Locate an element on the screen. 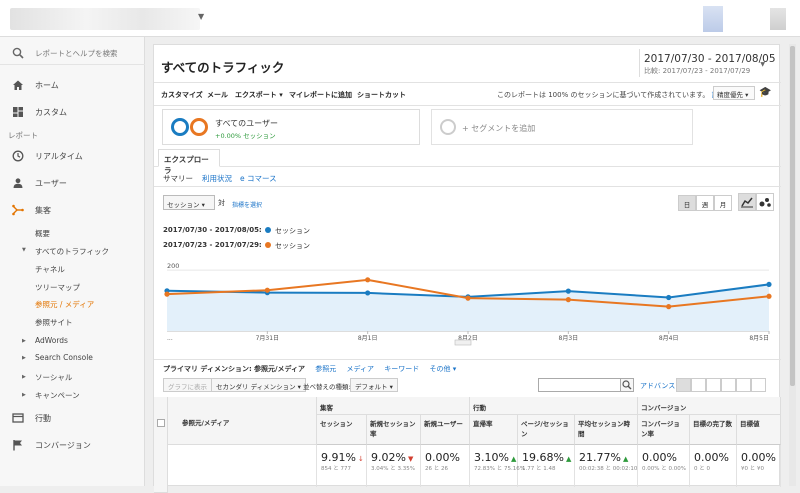  col-goal-completions: 目標の完了数 is located at coordinates (713, 430).